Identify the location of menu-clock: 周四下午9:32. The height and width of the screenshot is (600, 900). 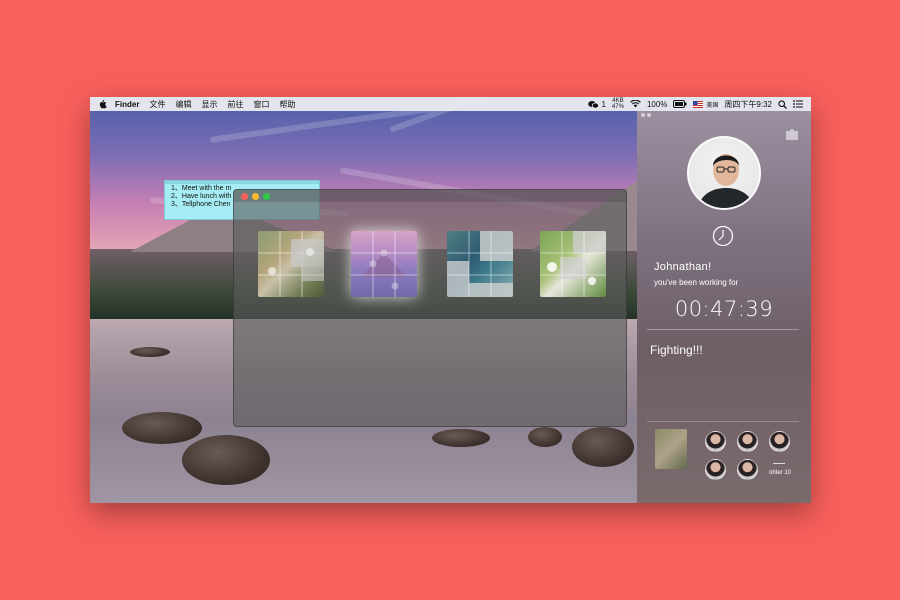
(748, 104).